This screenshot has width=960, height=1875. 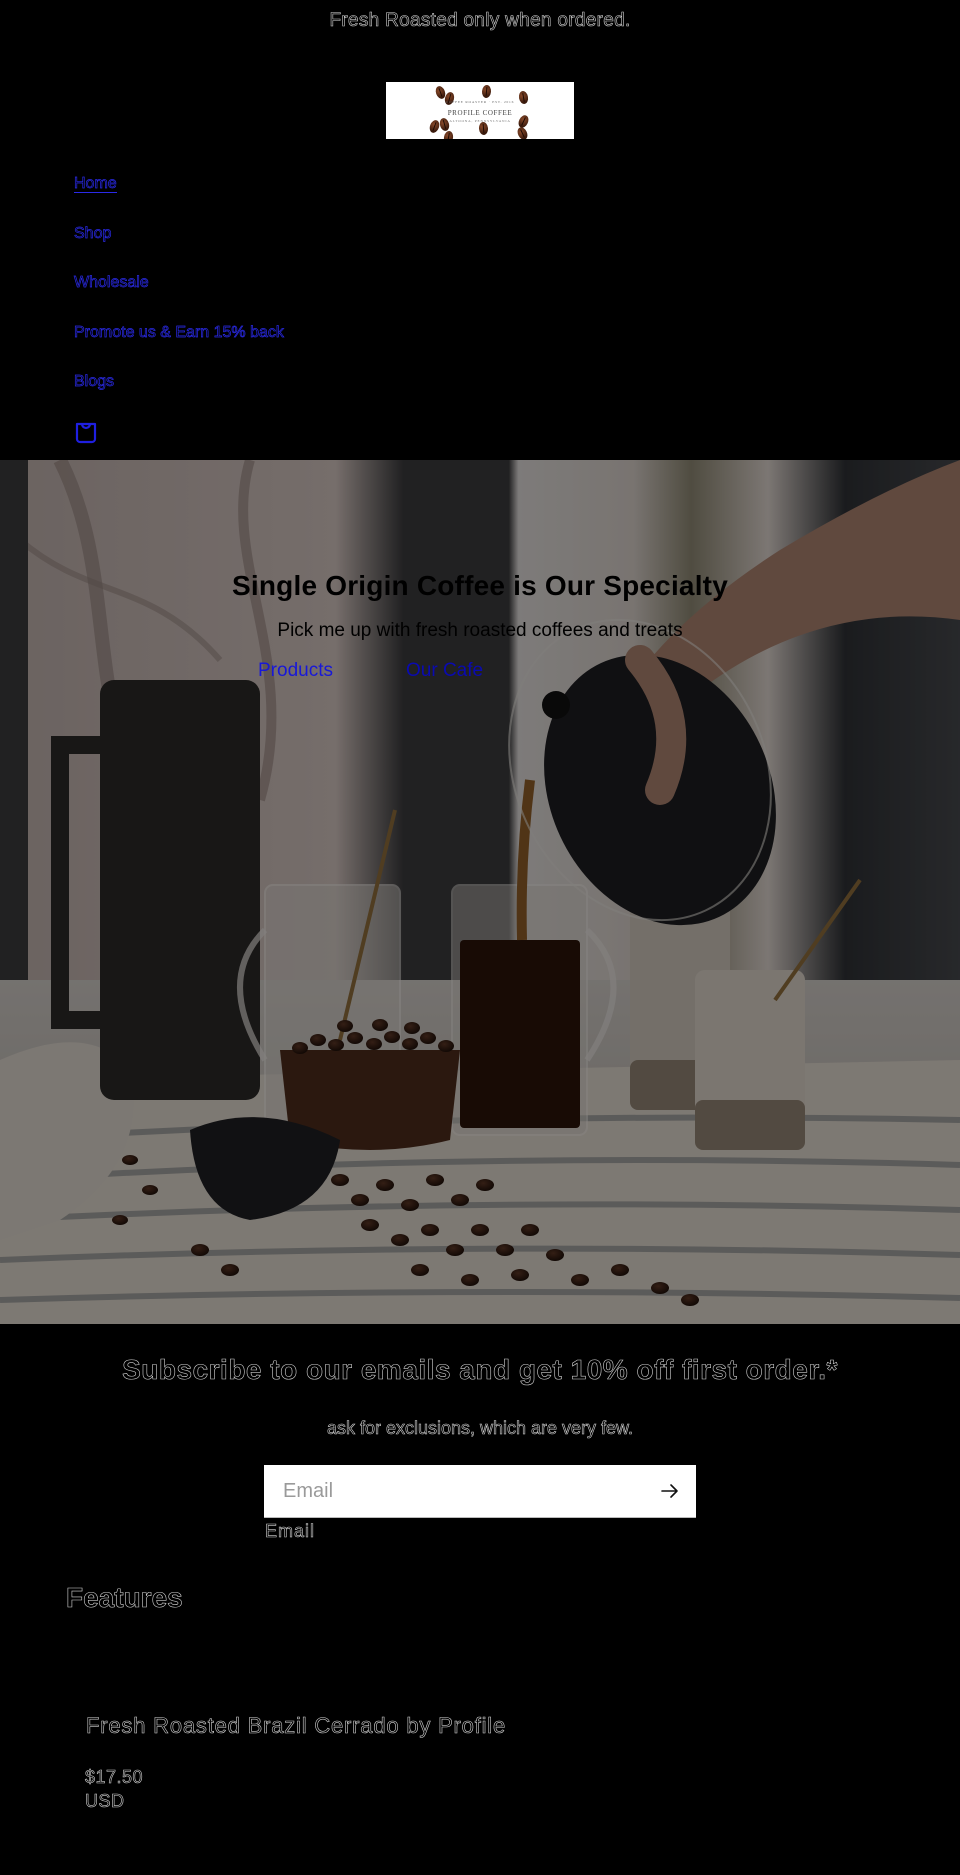 What do you see at coordinates (179, 247) in the screenshot?
I see `nav-item-shop: Shop` at bounding box center [179, 247].